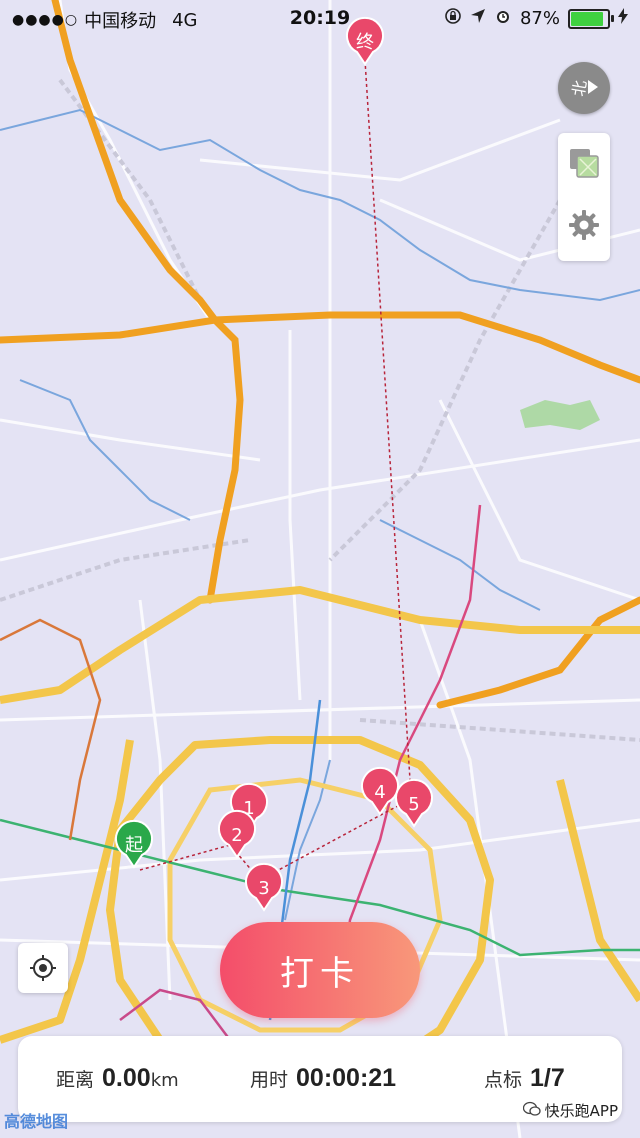  Describe the element at coordinates (134, 845) in the screenshot. I see `start-pin-label: 起` at that location.